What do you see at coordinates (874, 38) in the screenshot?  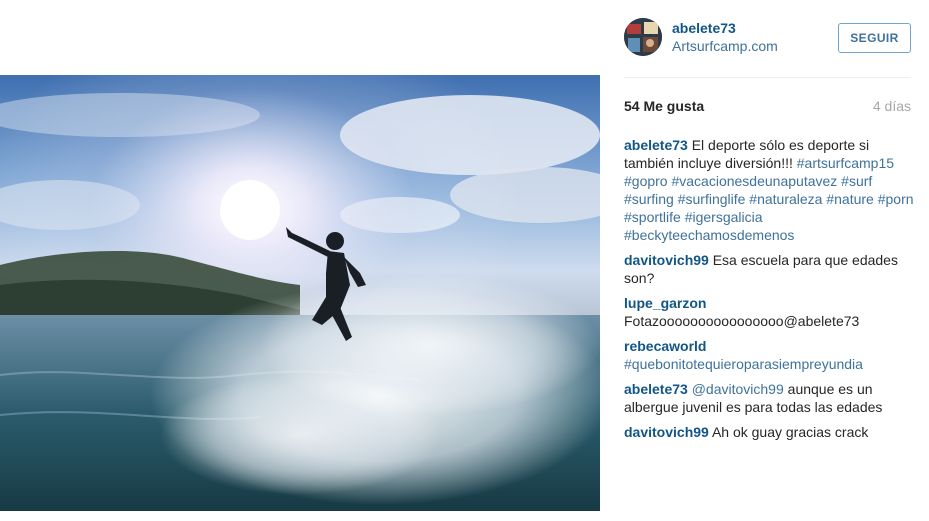 I see `follow-button: SEGUIR` at bounding box center [874, 38].